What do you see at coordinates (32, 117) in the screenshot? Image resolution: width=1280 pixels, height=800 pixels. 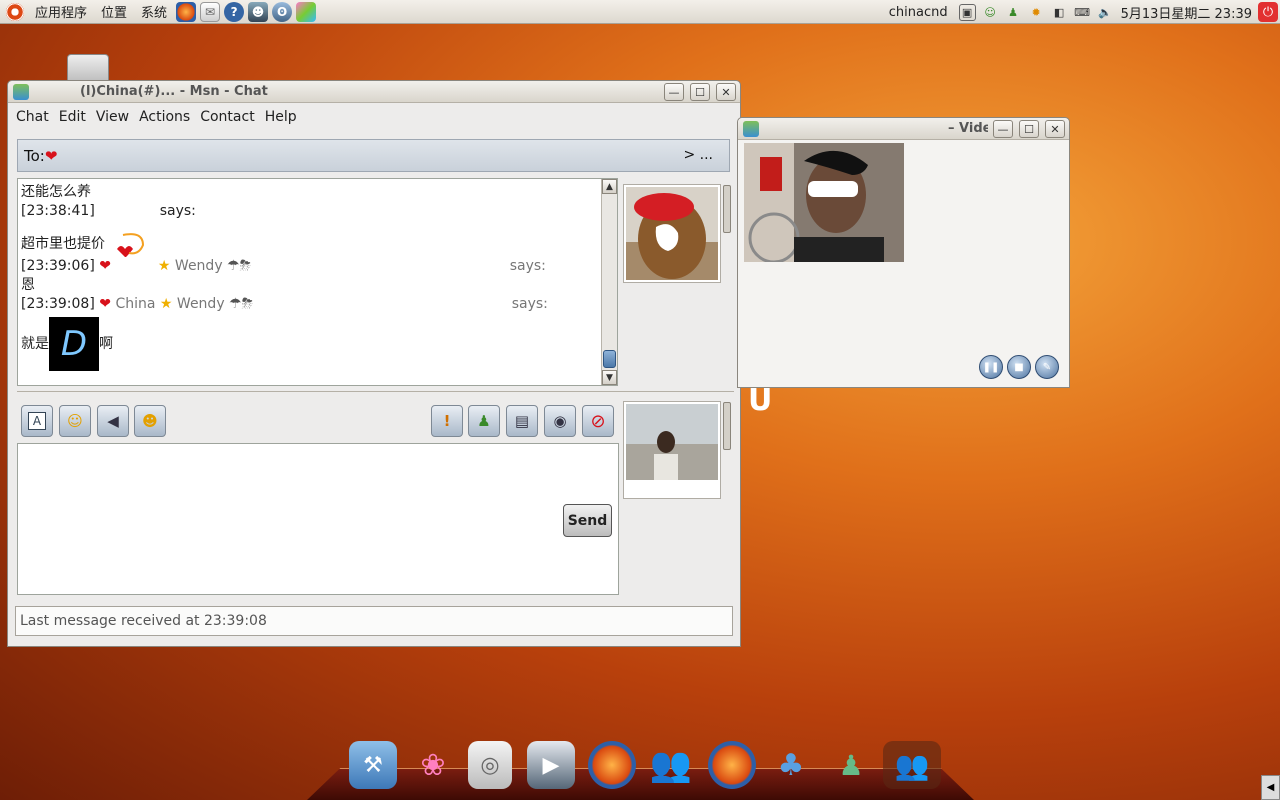 I see `menu-chat: Chat` at bounding box center [32, 117].